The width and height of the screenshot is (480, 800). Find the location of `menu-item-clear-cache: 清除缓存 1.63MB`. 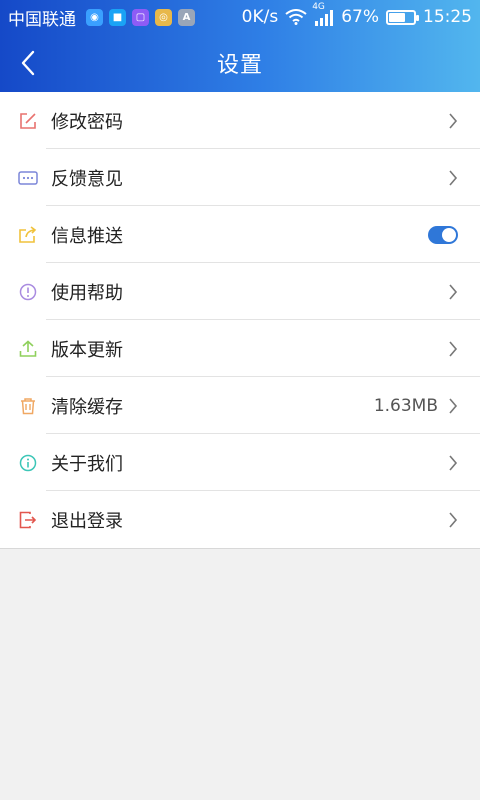

menu-item-clear-cache: 清除缓存 1.63MB is located at coordinates (240, 405).